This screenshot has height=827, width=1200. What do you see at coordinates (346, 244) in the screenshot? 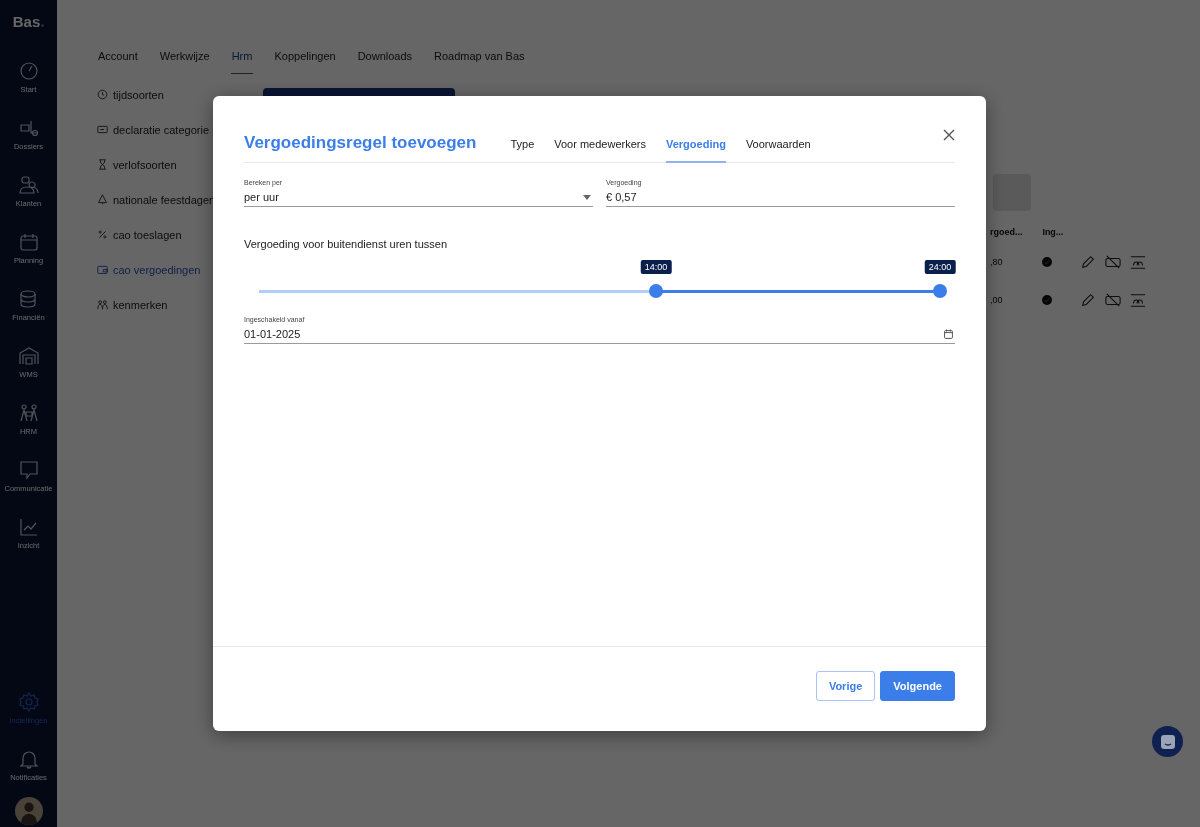
I see `range-label: Vergoeding voor buitendienst uren tussen` at bounding box center [346, 244].